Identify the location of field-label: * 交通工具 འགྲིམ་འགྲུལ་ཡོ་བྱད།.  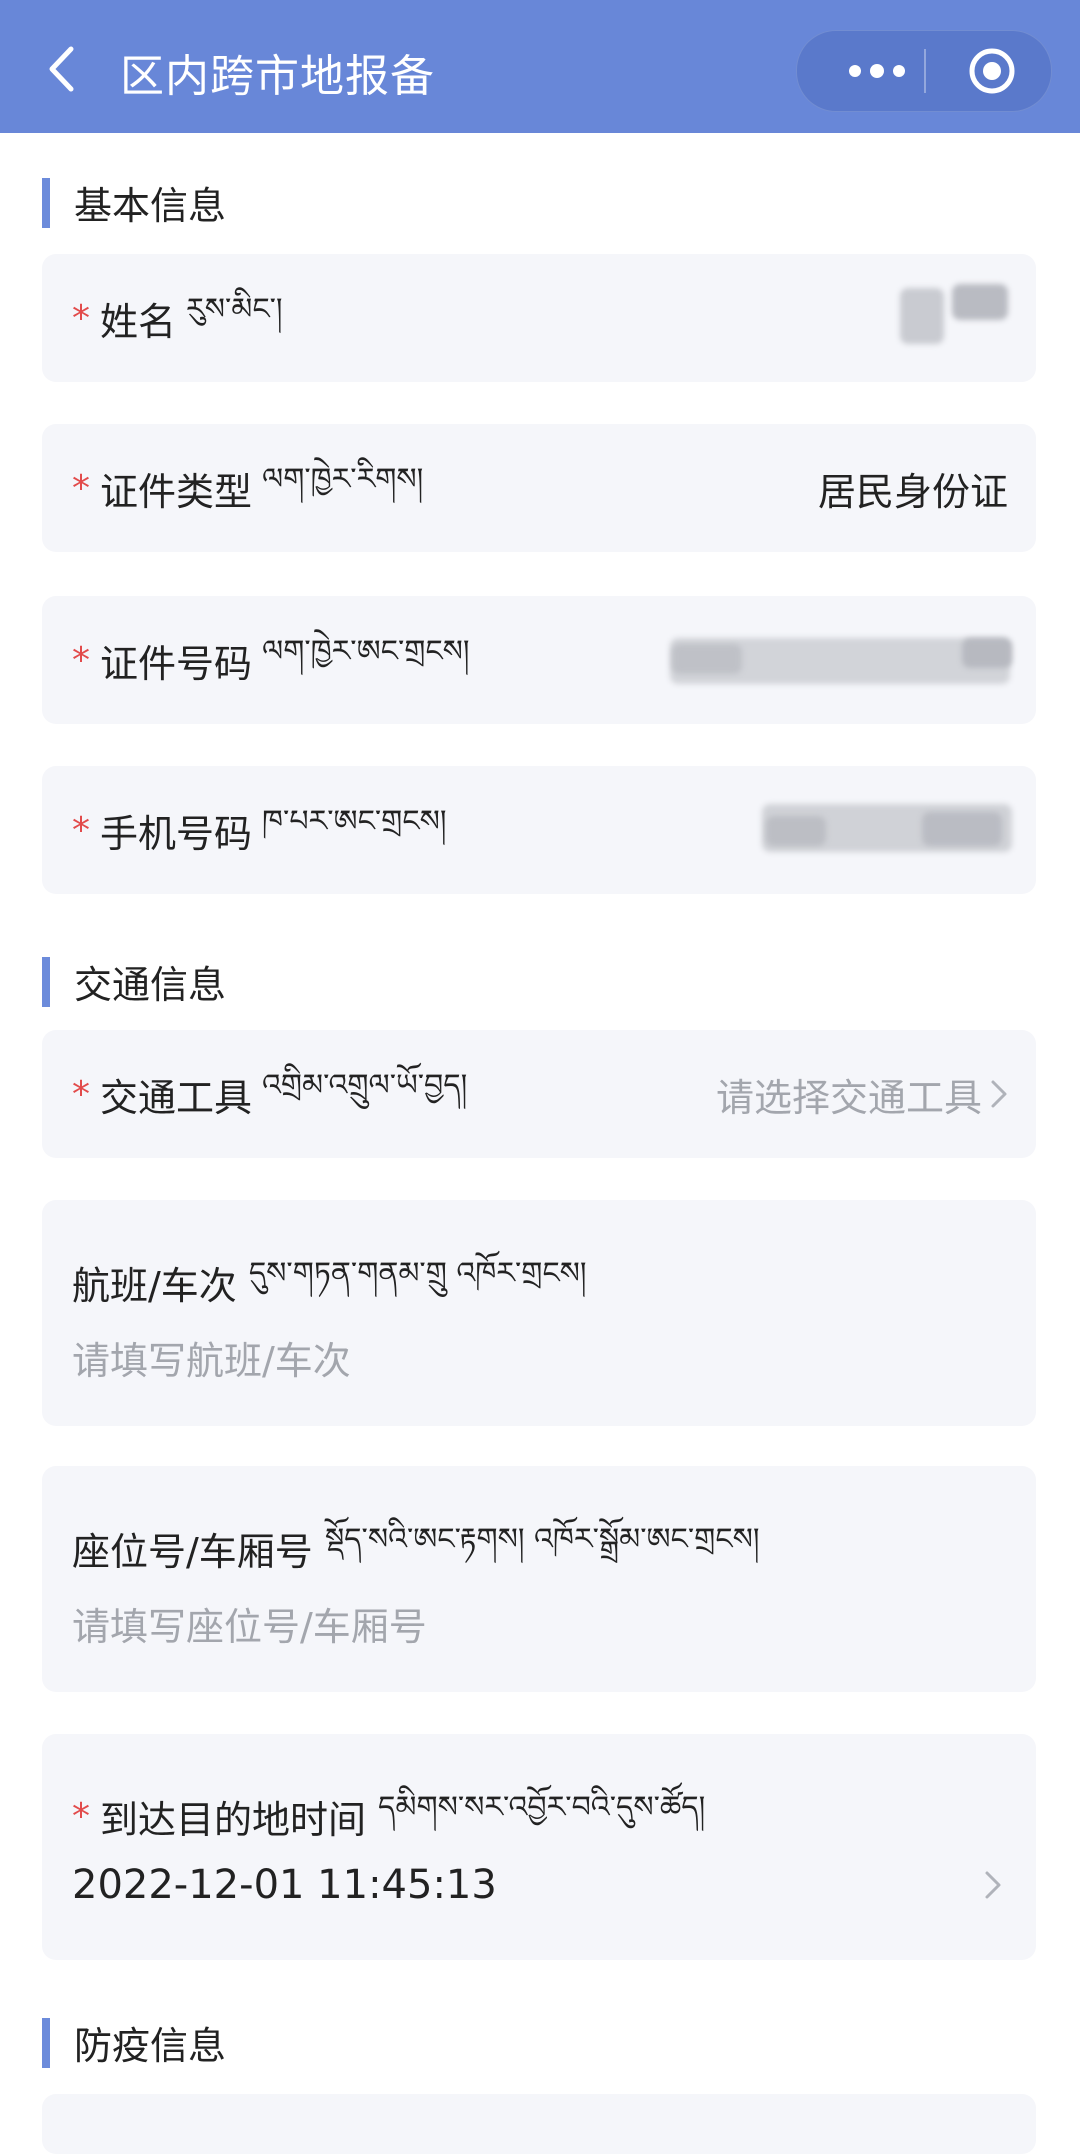
(269, 1094).